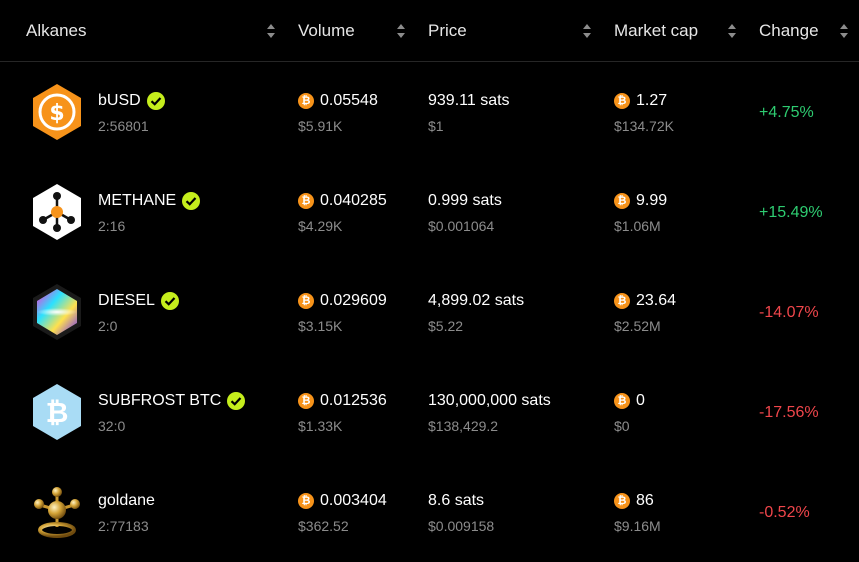  What do you see at coordinates (436, 126) in the screenshot?
I see `price-usd: $1` at bounding box center [436, 126].